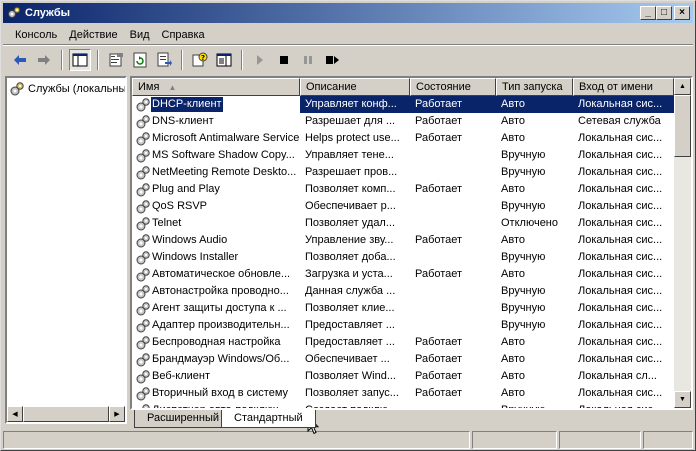 The height and width of the screenshot is (451, 696). Describe the element at coordinates (308, 60) in the screenshot. I see `pause-service-button` at that location.